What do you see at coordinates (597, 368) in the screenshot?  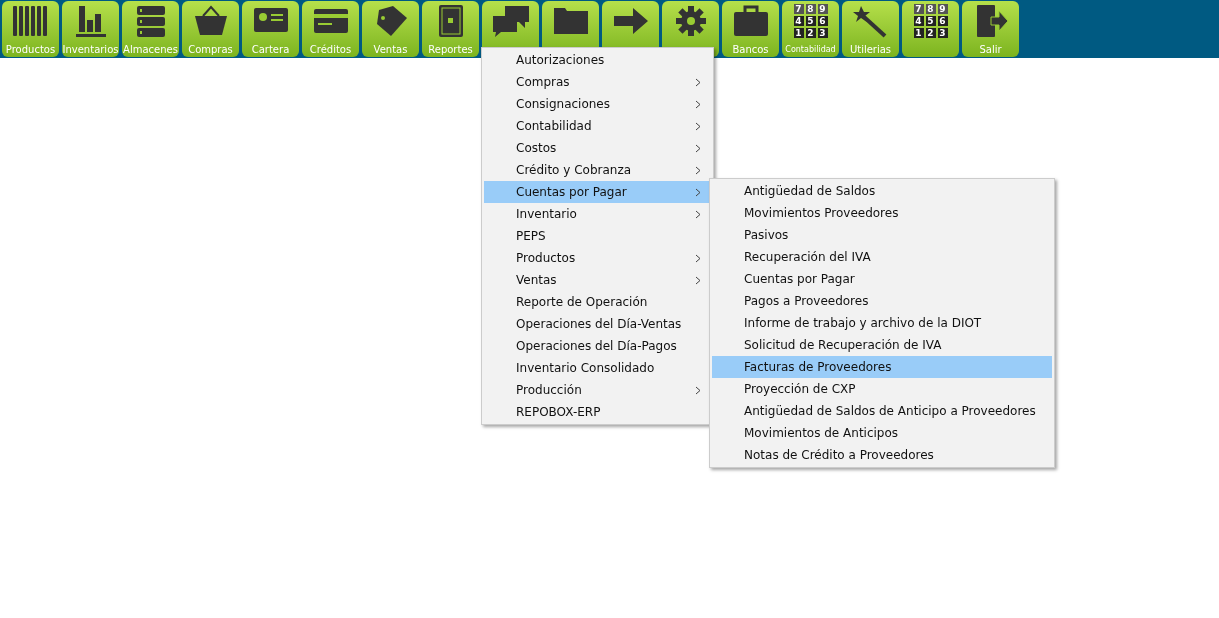 I see `menu-item: Inventario Consolidado` at bounding box center [597, 368].